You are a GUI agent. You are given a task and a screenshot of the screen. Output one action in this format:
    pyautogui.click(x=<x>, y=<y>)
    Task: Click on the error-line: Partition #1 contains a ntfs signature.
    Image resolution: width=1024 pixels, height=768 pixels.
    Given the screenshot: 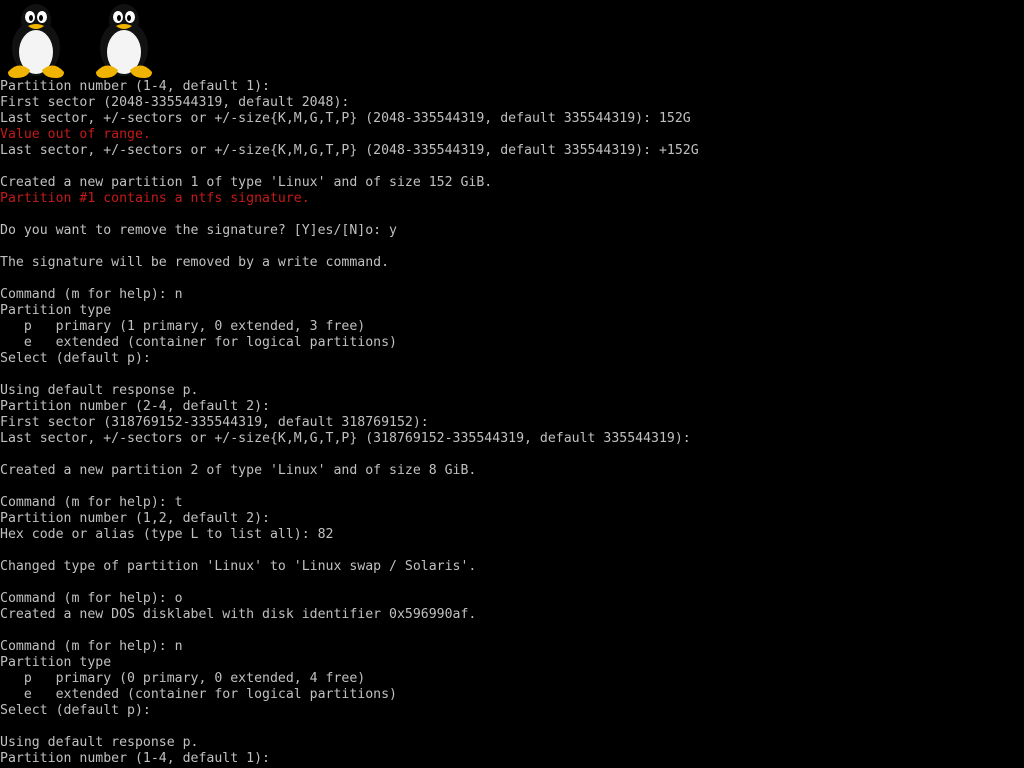 What is the action you would take?
    pyautogui.click(x=155, y=198)
    